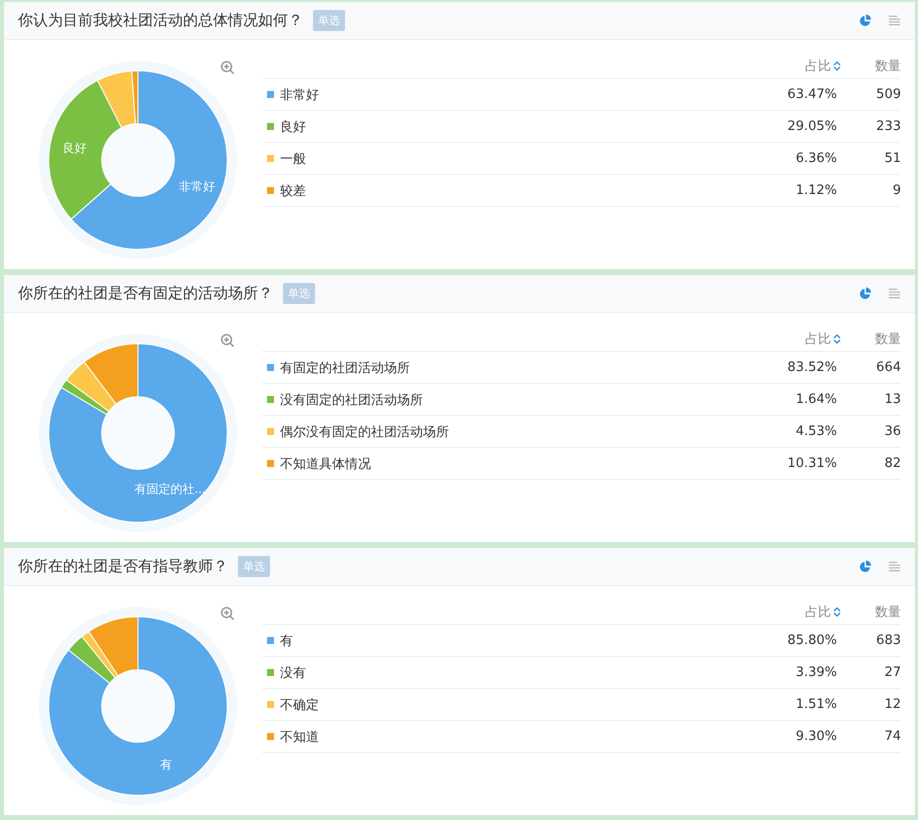 The image size is (918, 820). I want to click on percent-value: 63.47%, so click(811, 94).